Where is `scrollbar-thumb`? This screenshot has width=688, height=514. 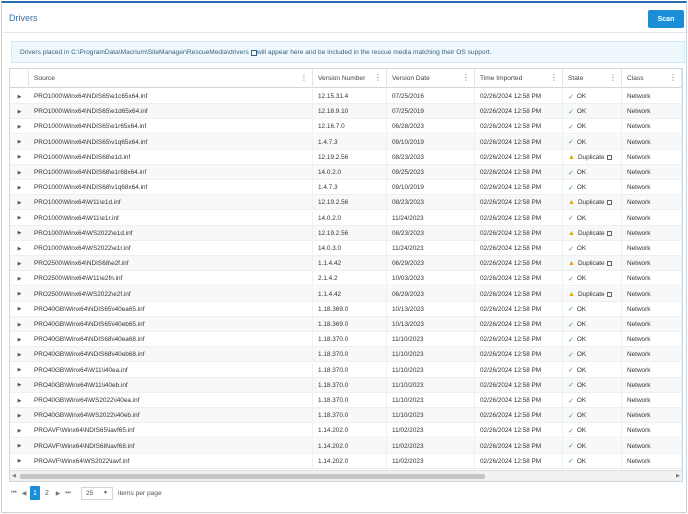
scrollbar-thumb is located at coordinates (252, 476).